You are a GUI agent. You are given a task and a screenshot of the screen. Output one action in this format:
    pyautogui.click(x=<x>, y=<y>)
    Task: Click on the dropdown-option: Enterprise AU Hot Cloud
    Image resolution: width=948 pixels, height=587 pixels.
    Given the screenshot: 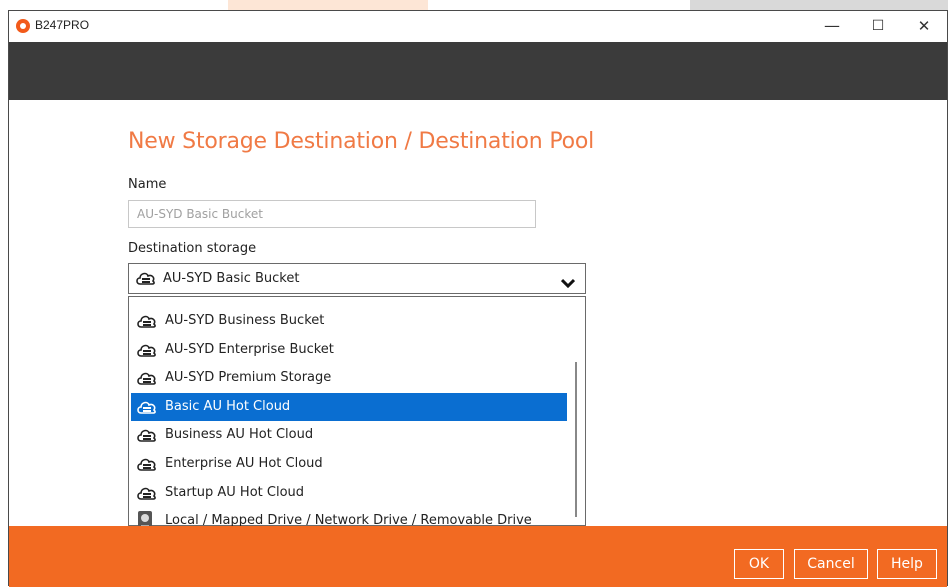 What is the action you would take?
    pyautogui.click(x=349, y=464)
    